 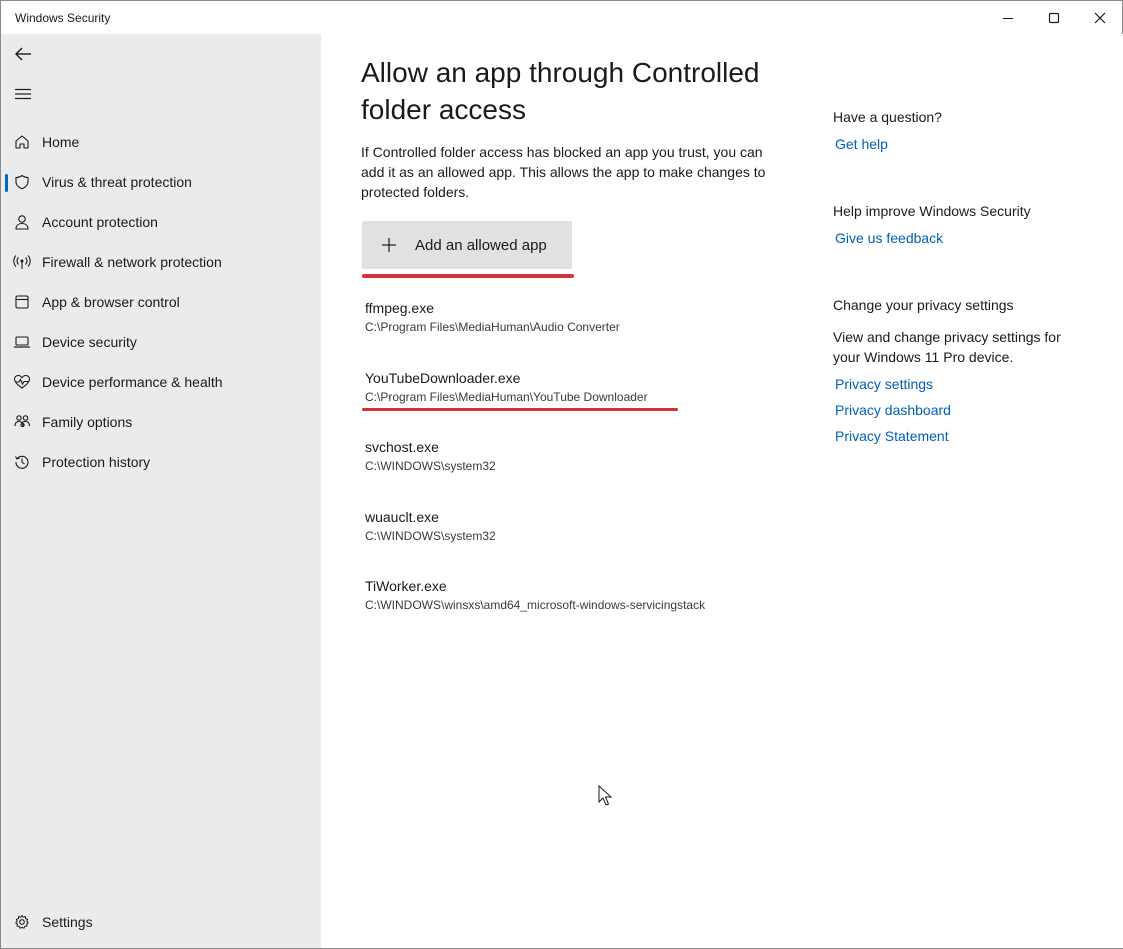 What do you see at coordinates (923, 305) in the screenshot?
I see `privacy-heading: Change your privacy settings` at bounding box center [923, 305].